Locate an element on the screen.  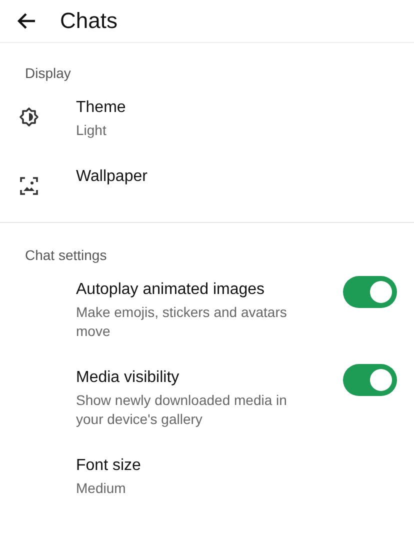
settings-item: Media visibility Show newly downloaded media in your device's gallery is located at coordinates (207, 398).